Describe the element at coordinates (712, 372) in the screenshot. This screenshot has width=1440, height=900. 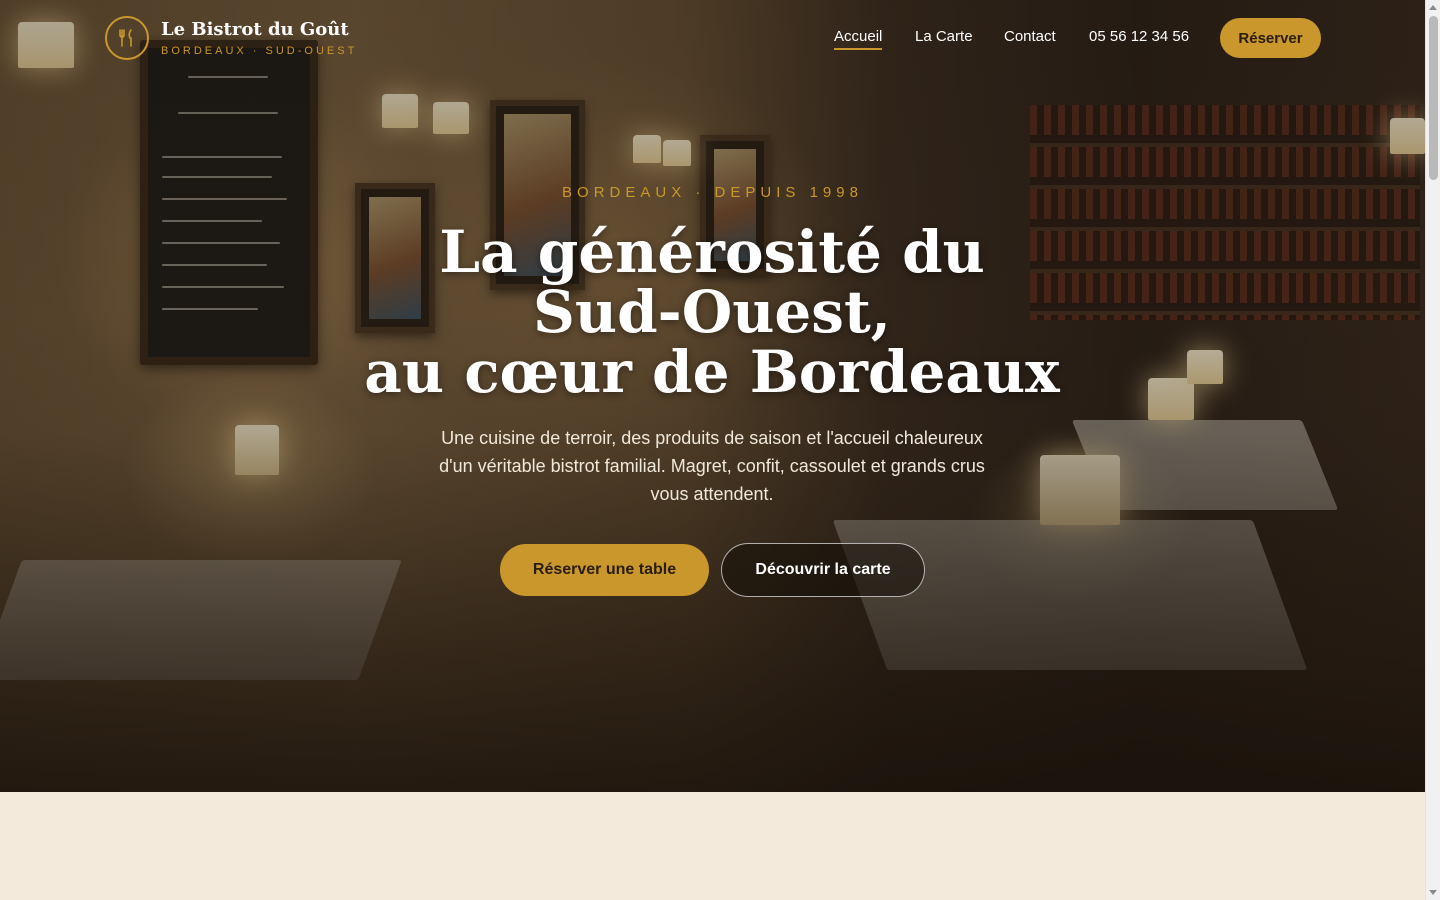
I see `hero-headline-line2: au cœur de Bordeaux` at that location.